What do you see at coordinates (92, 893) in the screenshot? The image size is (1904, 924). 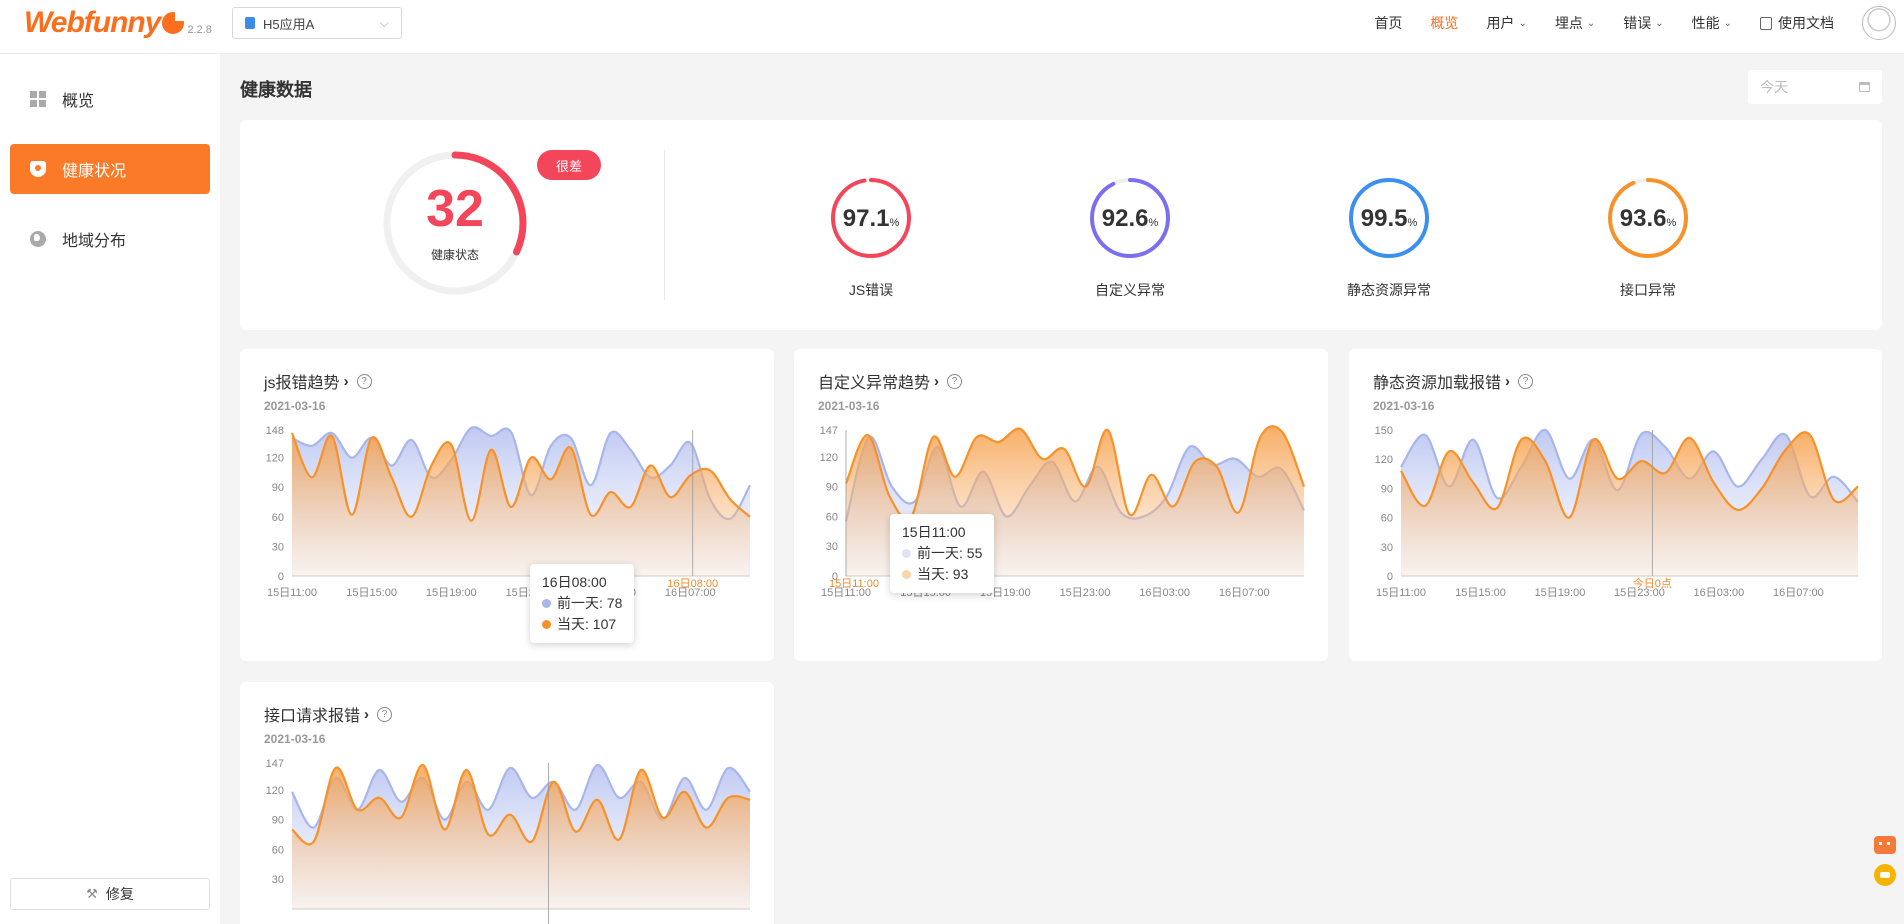 I see `wrench-icon: ⚒` at bounding box center [92, 893].